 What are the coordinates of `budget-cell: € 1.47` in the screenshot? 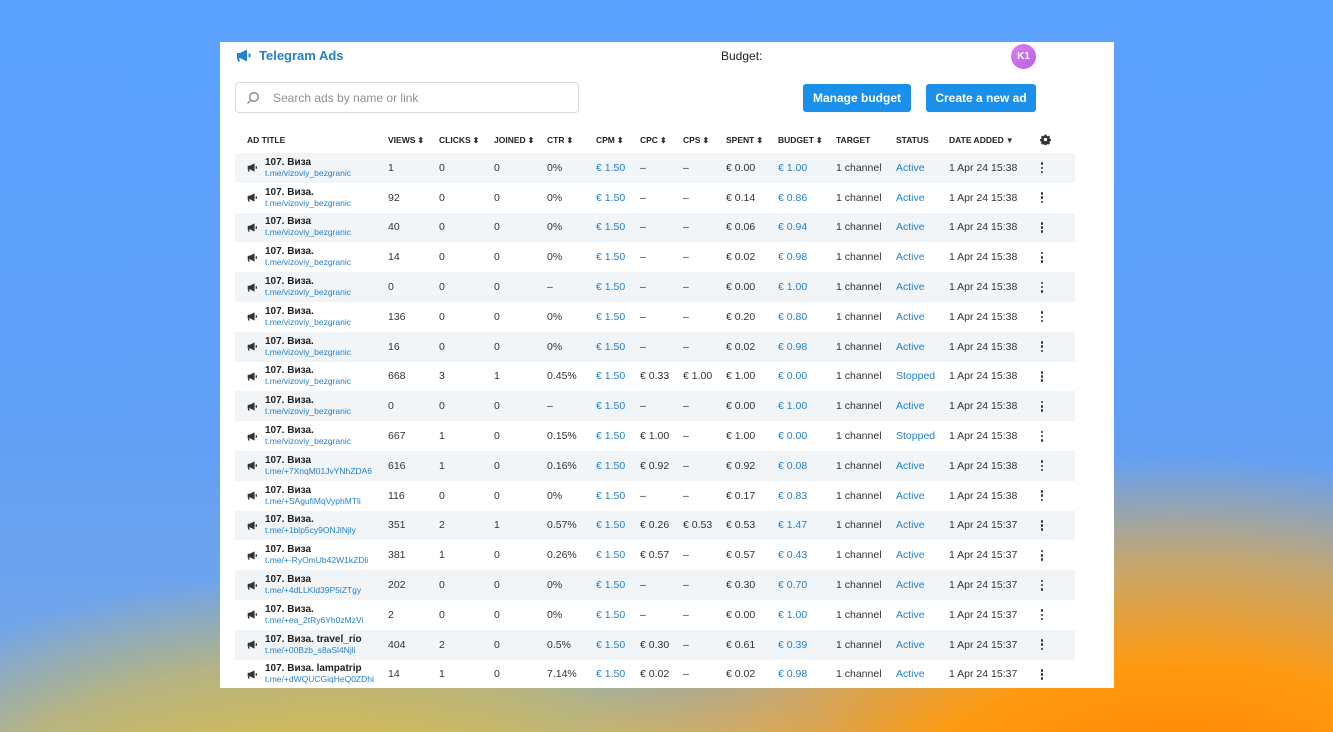 It's located at (807, 525).